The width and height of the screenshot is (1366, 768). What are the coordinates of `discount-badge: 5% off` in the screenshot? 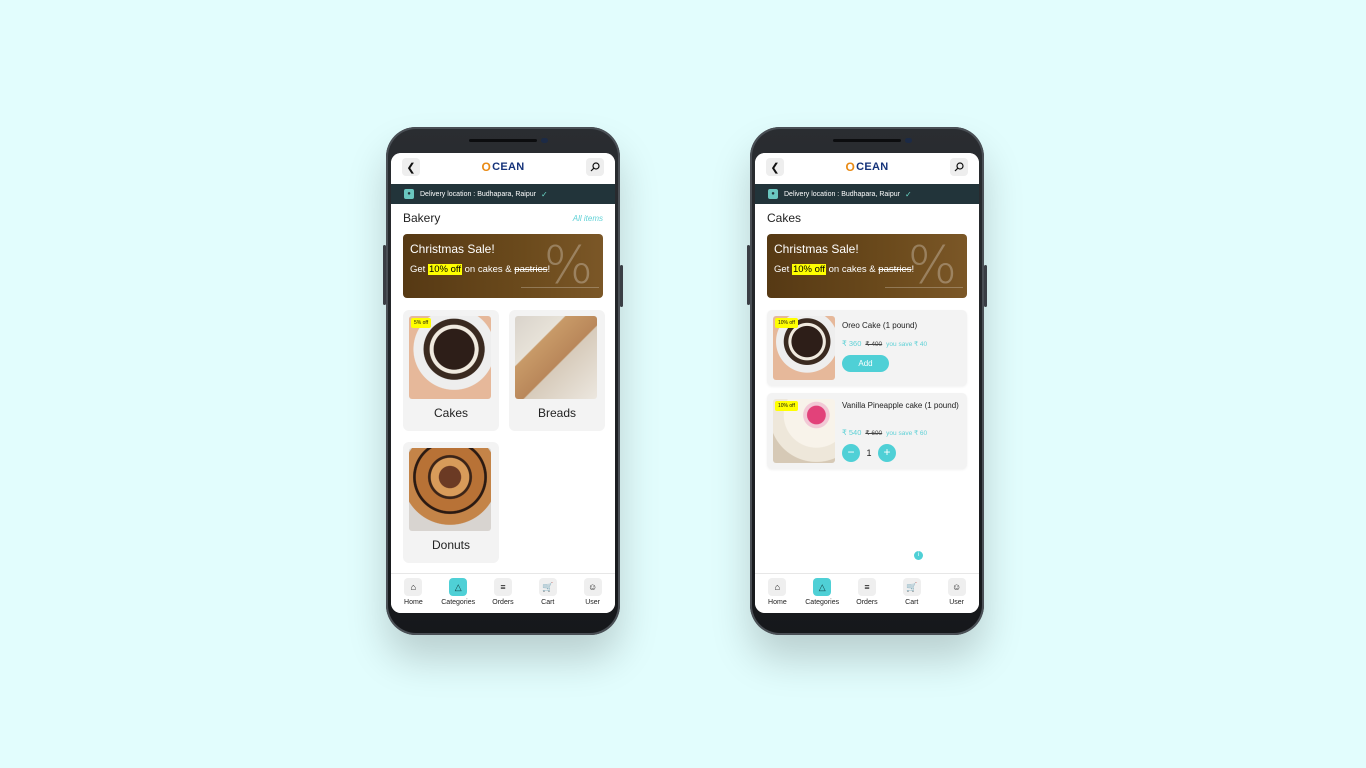 It's located at (421, 323).